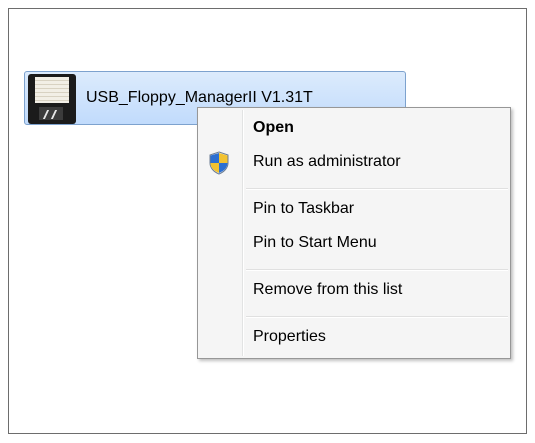 The image size is (535, 443). What do you see at coordinates (304, 208) in the screenshot?
I see `menu-item-label: Pin to Taskbar` at bounding box center [304, 208].